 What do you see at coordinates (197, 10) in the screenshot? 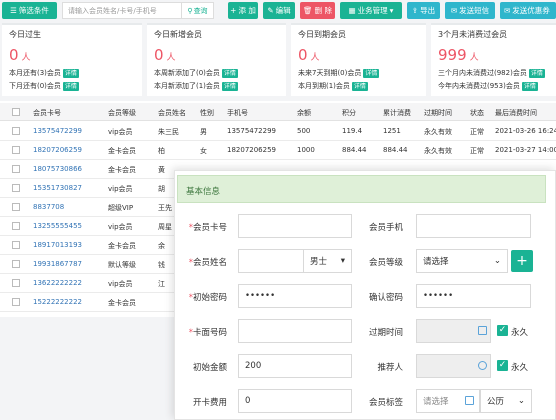
I see `search-button: ⚲ 查询` at bounding box center [197, 10].